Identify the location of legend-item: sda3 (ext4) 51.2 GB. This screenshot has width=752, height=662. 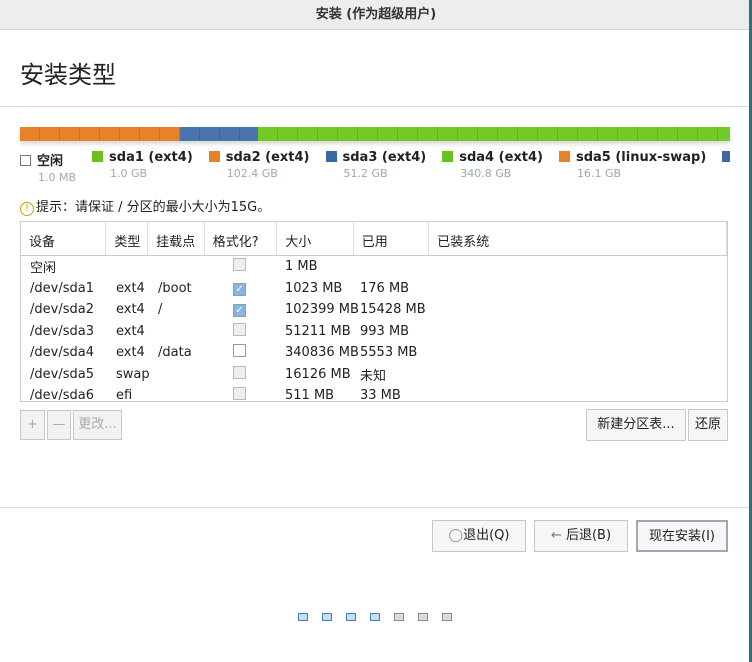
(376, 167).